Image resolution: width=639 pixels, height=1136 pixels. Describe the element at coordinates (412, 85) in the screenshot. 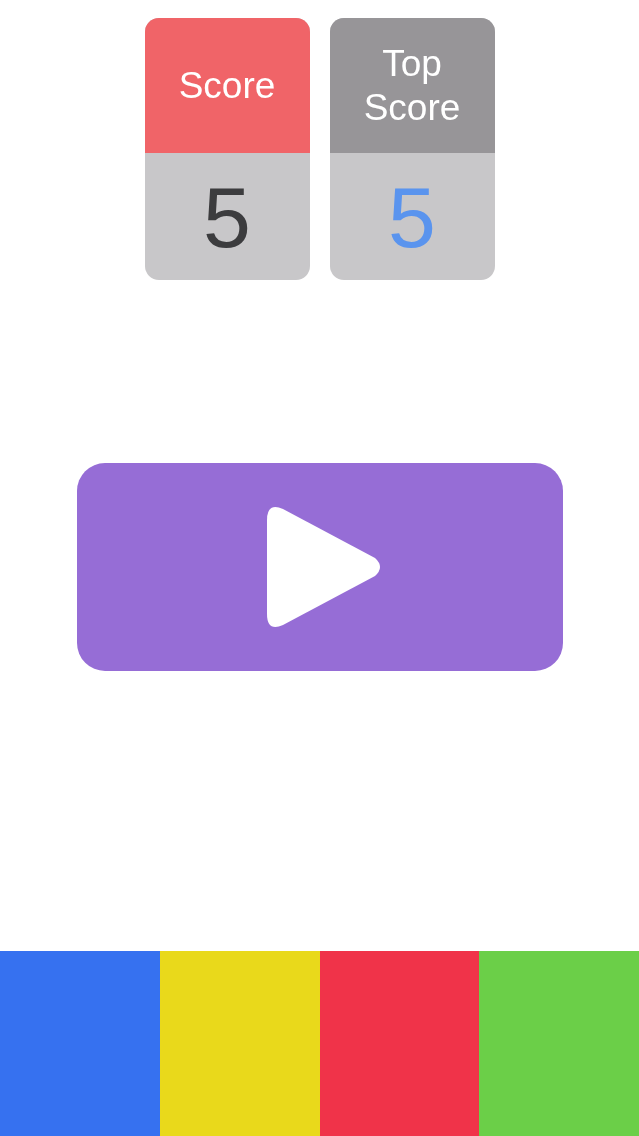

I see `score-label: Top Score` at that location.